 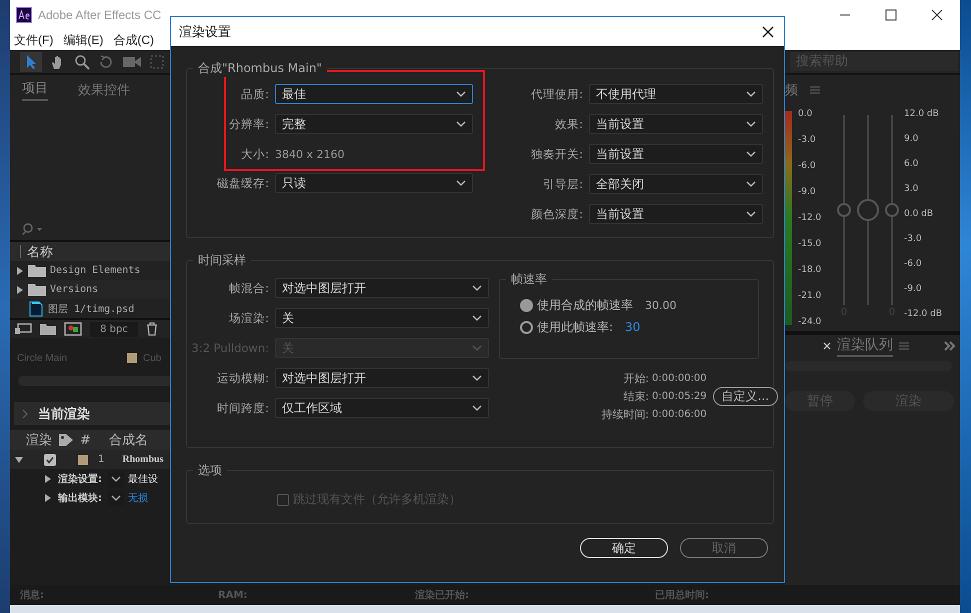 What do you see at coordinates (80, 498) in the screenshot?
I see `setting-label: 输出模块:` at bounding box center [80, 498].